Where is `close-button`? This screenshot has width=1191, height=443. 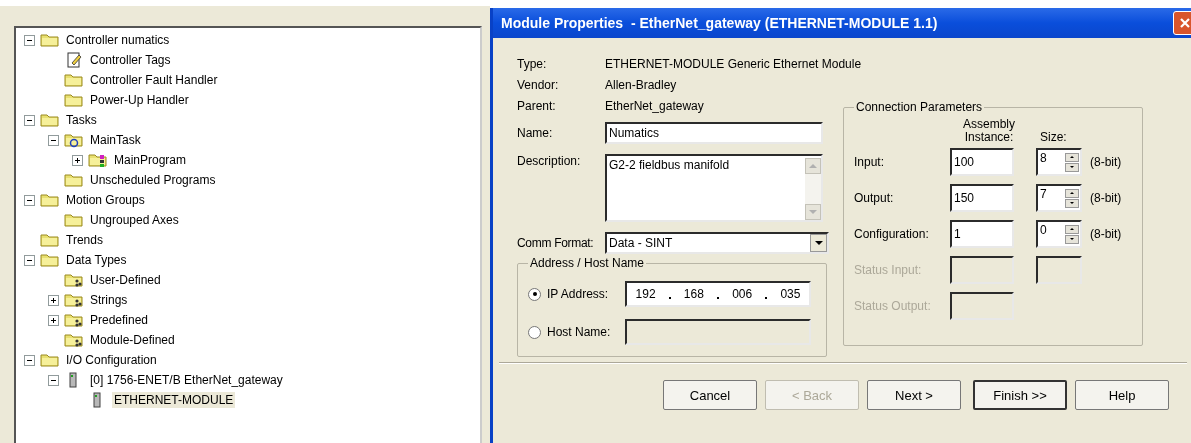 close-button is located at coordinates (1182, 23).